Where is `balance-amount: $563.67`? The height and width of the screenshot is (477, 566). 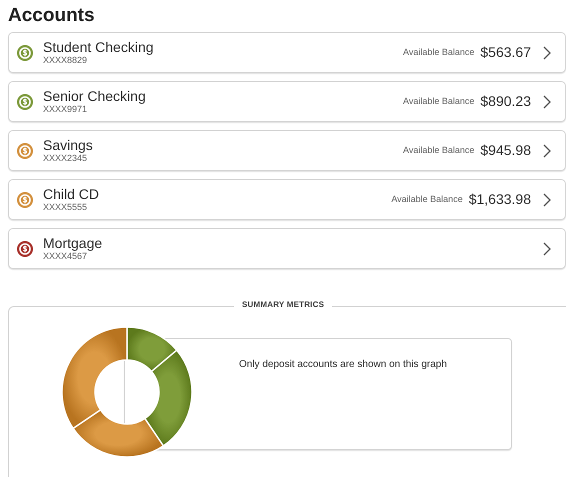
balance-amount: $563.67 is located at coordinates (505, 52).